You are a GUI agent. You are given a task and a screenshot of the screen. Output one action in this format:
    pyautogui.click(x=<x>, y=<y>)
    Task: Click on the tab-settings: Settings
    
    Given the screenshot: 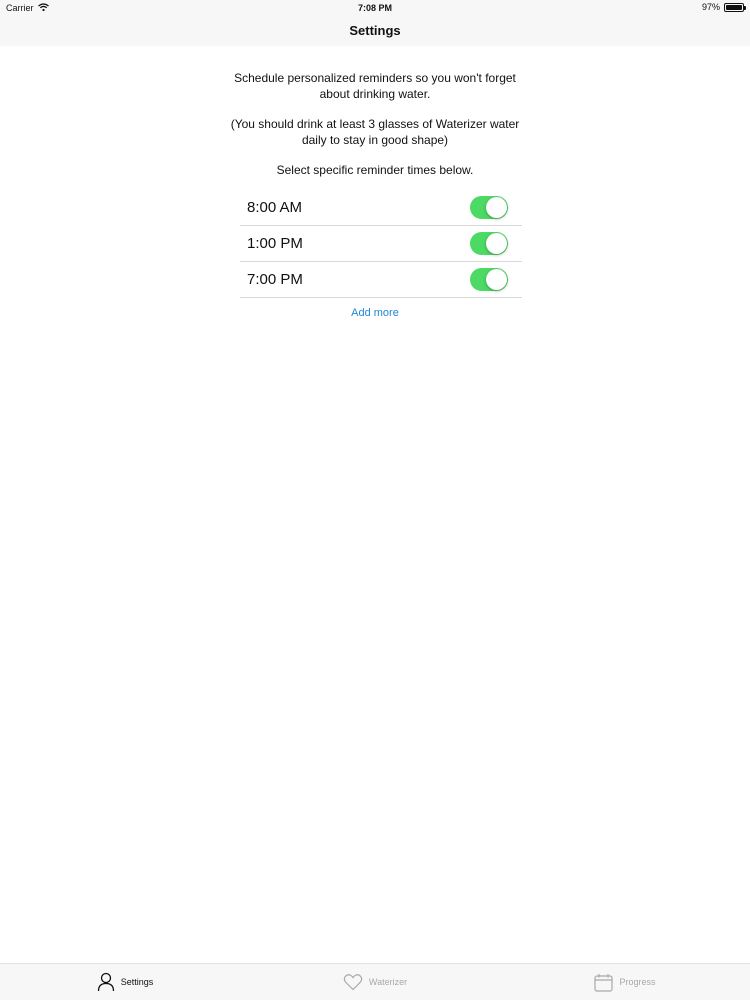 What is the action you would take?
    pyautogui.click(x=125, y=982)
    